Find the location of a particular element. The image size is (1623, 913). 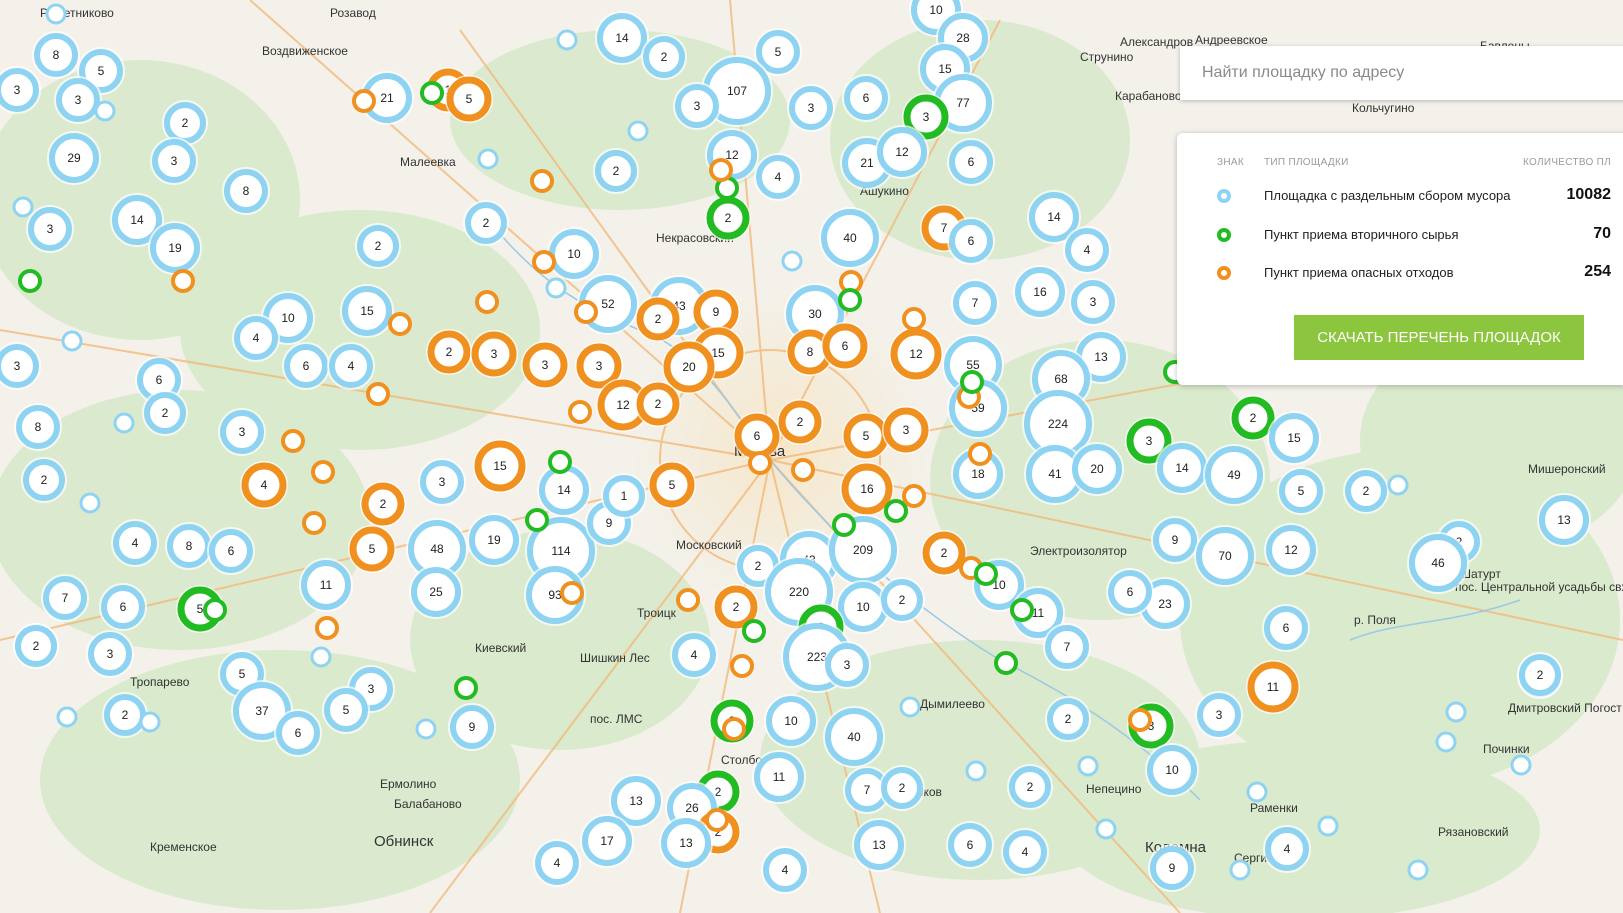

cluster-marker: 9 is located at coordinates (1175, 540).